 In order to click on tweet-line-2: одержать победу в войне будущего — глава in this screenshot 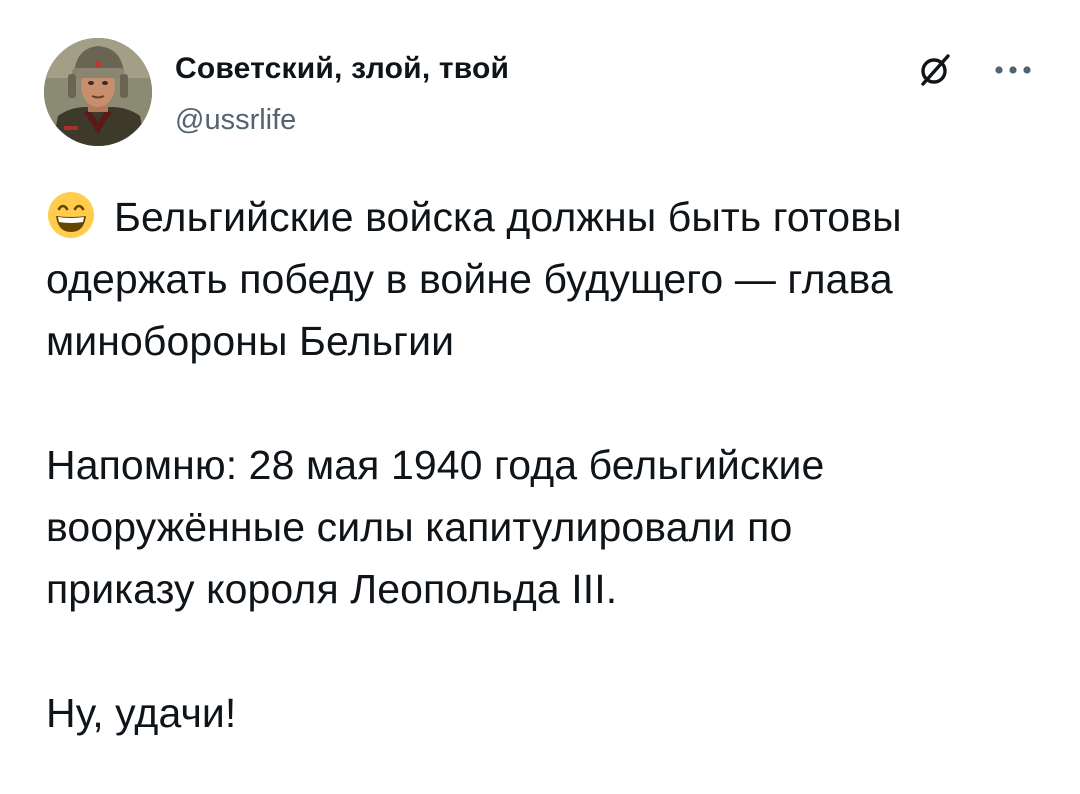, I will do `click(469, 279)`.